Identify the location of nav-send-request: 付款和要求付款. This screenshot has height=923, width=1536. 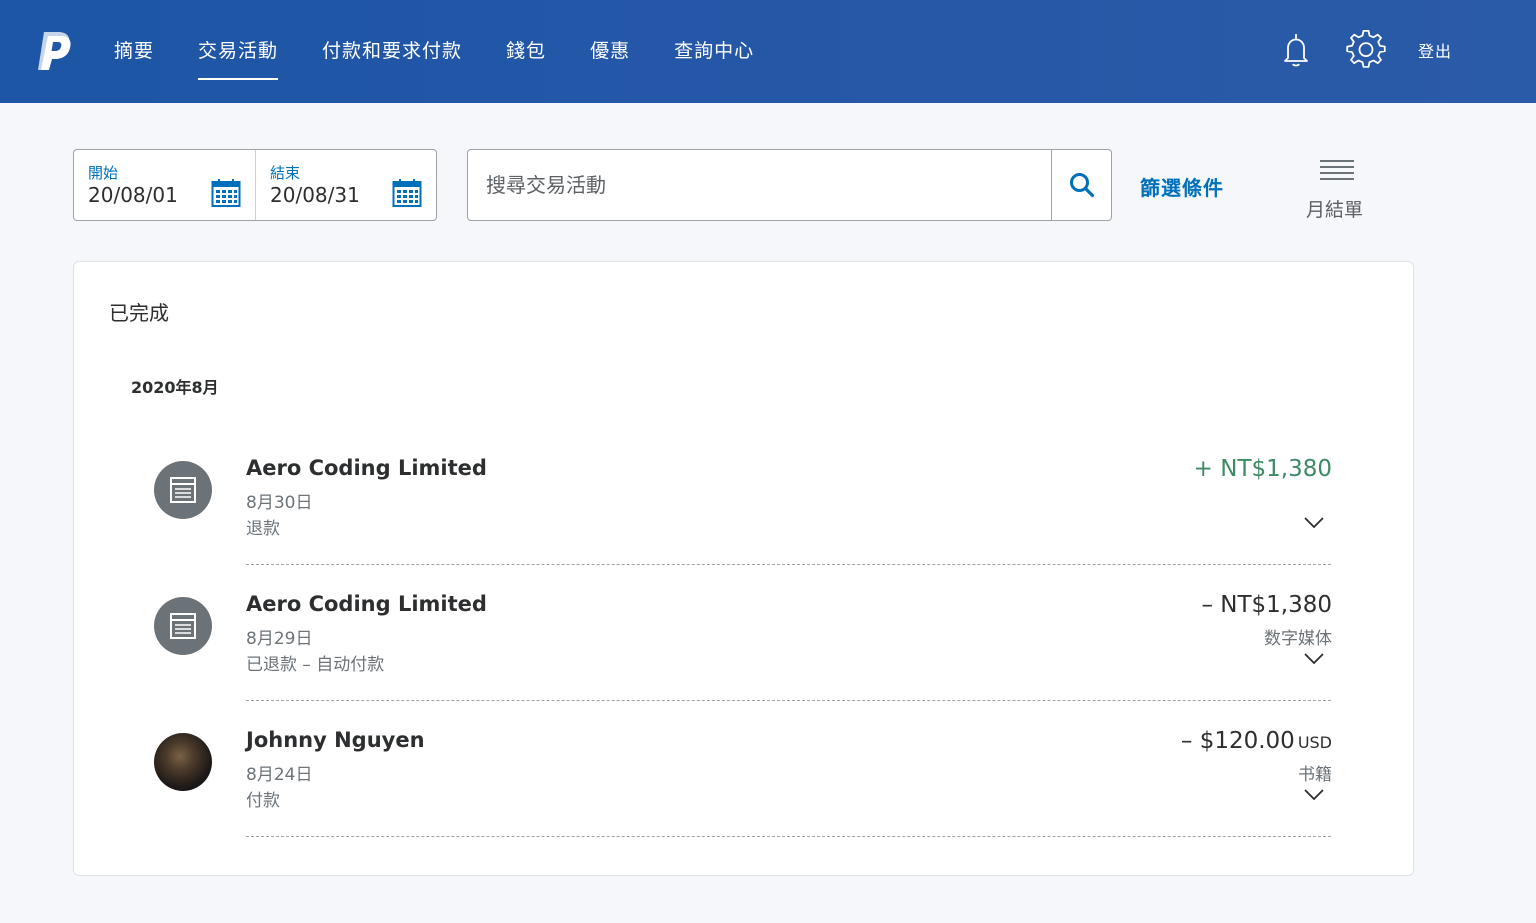
(392, 51).